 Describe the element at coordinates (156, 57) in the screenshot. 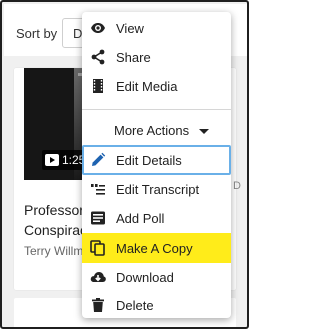

I see `menu-item-share: Share` at that location.